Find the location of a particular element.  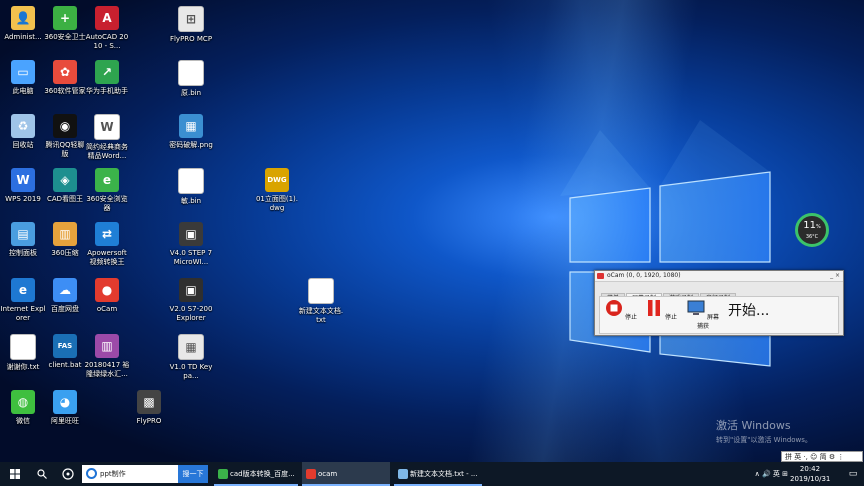

text-file-icon is located at coordinates (23, 347).